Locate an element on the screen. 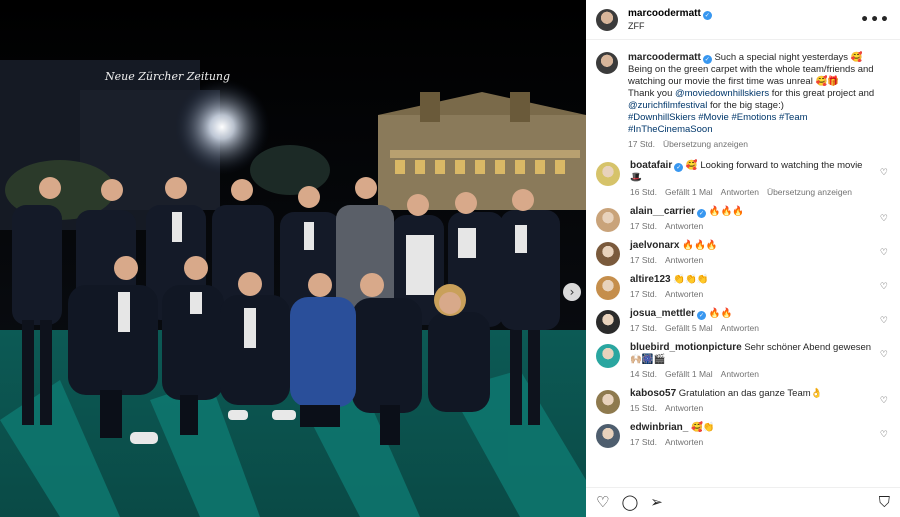  commenter-username: bluebird_motionpicture is located at coordinates (686, 347).